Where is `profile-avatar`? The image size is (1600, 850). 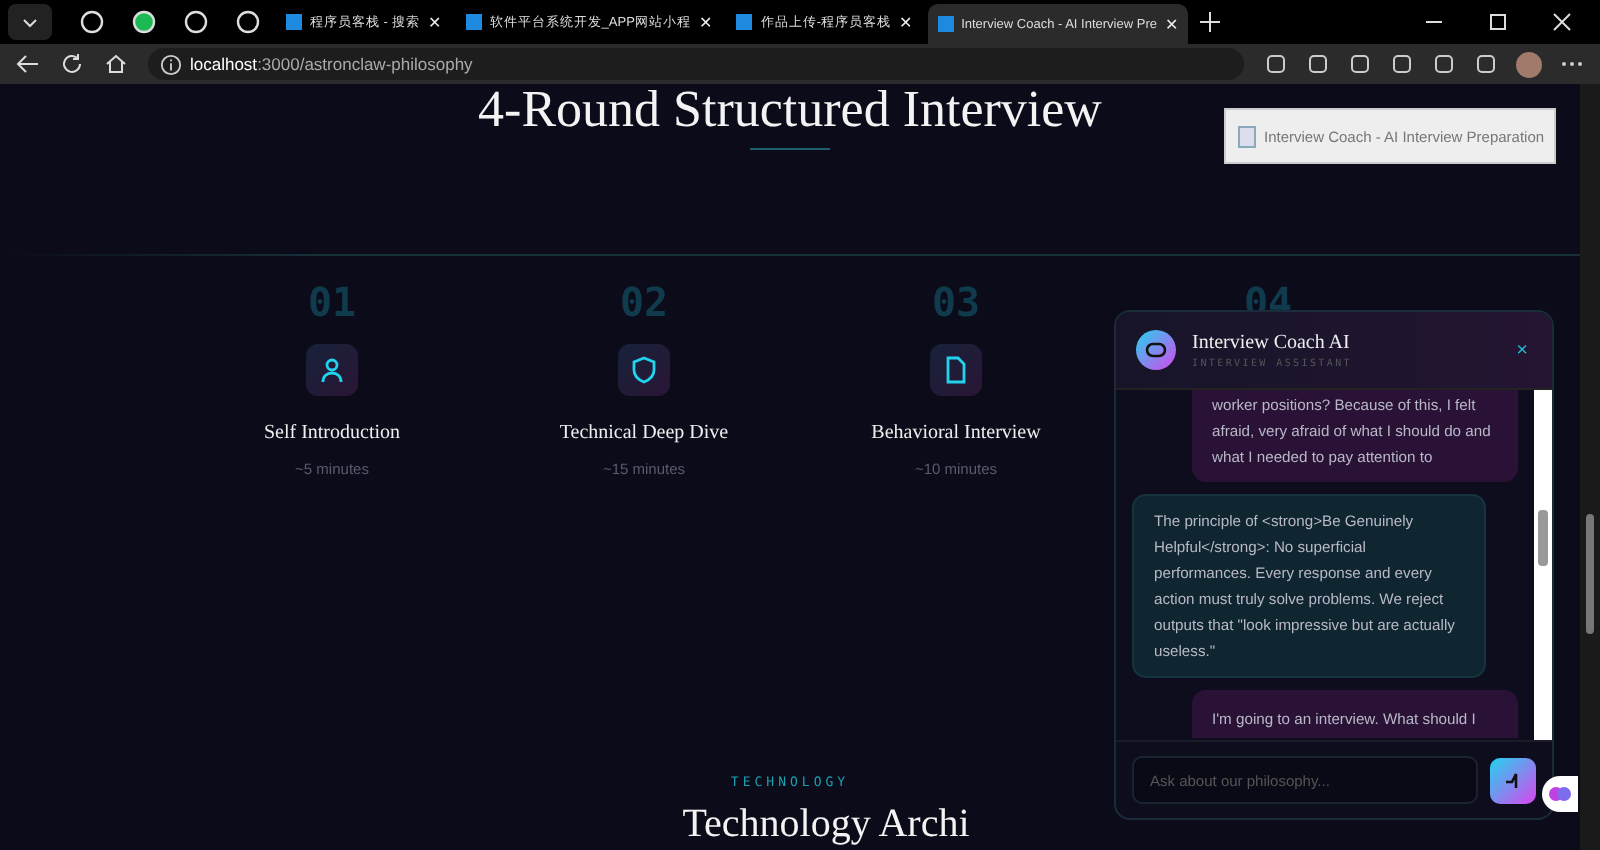 profile-avatar is located at coordinates (1529, 64).